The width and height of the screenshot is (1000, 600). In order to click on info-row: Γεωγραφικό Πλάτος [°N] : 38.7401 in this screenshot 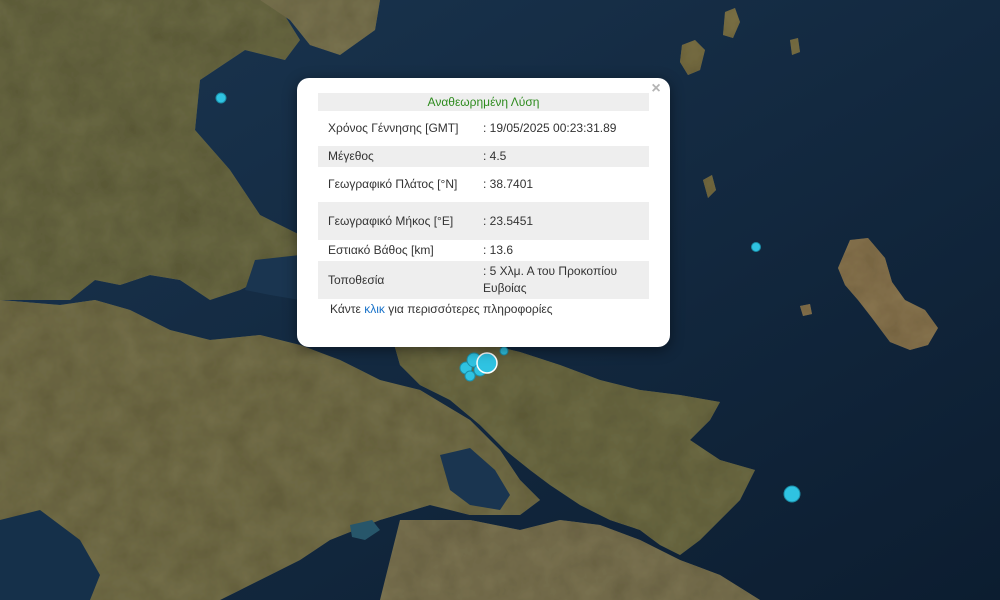, I will do `click(483, 184)`.